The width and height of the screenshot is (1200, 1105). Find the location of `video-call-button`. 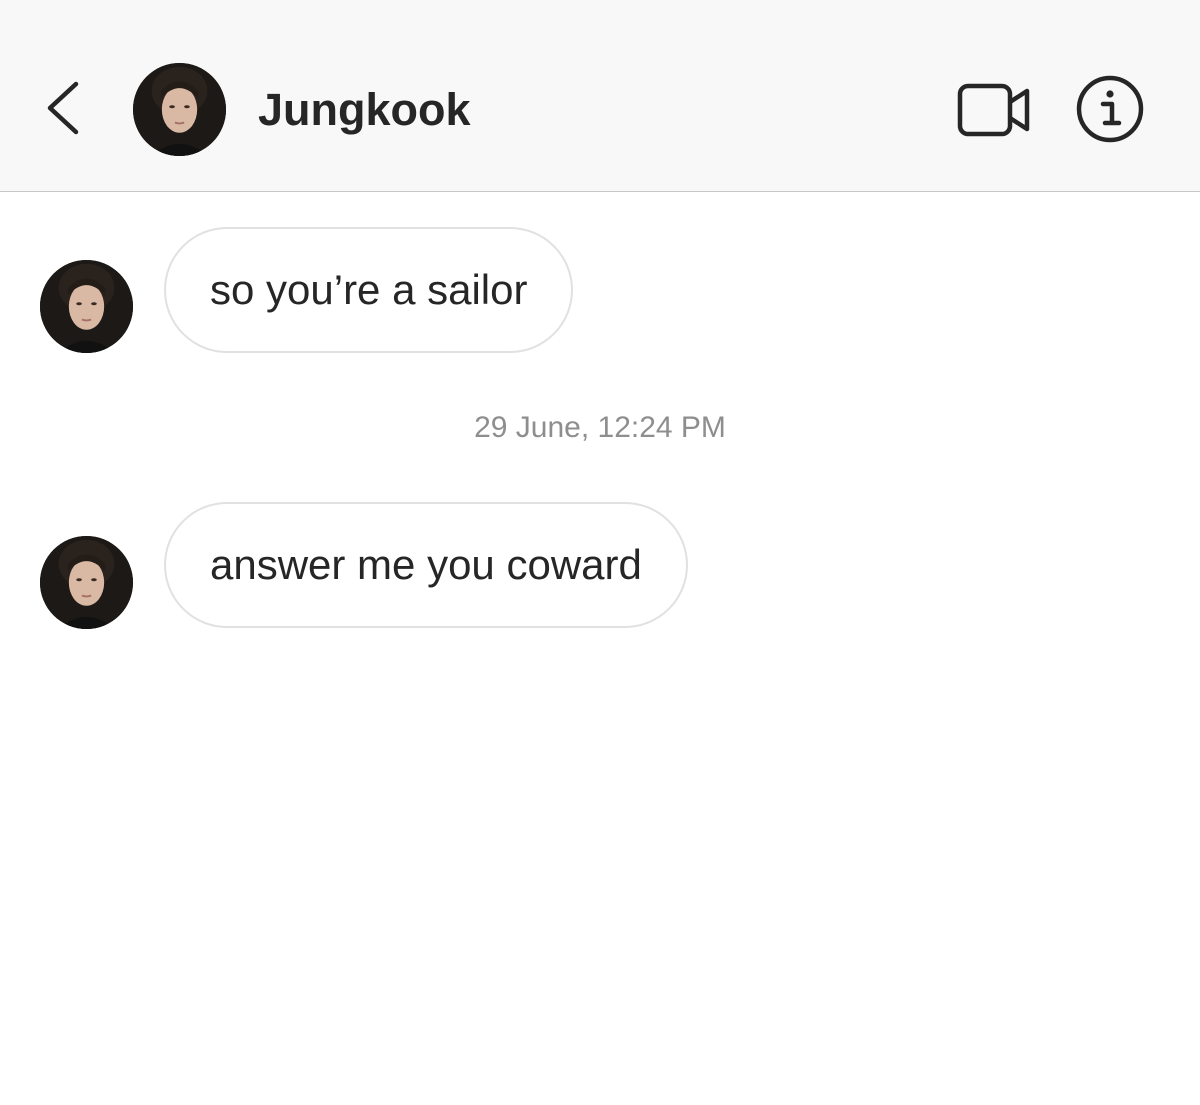

video-call-button is located at coordinates (995, 110).